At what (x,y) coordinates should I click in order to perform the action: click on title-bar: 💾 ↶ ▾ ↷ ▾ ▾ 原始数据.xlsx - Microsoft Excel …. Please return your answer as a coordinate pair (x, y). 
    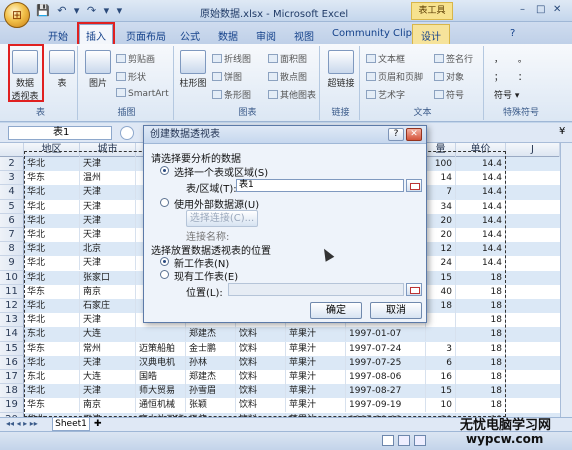
    Looking at the image, I should click on (286, 11).